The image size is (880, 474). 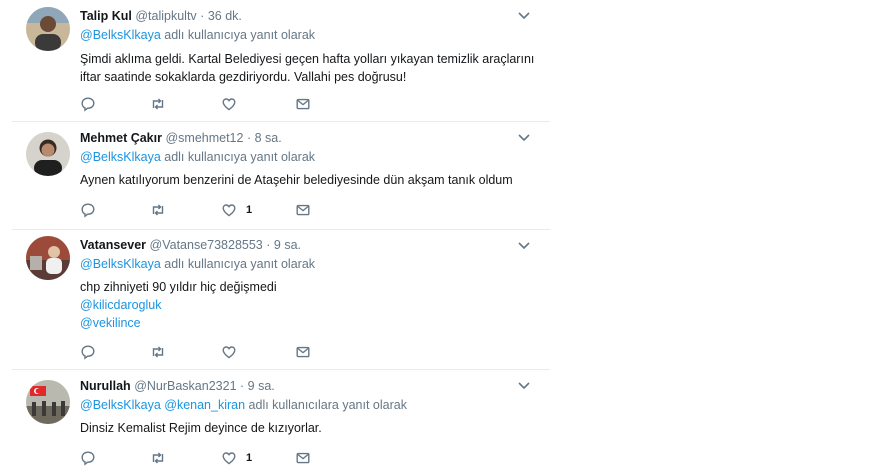 What do you see at coordinates (185, 386) in the screenshot?
I see `author-handle: @NurBaskan2321` at bounding box center [185, 386].